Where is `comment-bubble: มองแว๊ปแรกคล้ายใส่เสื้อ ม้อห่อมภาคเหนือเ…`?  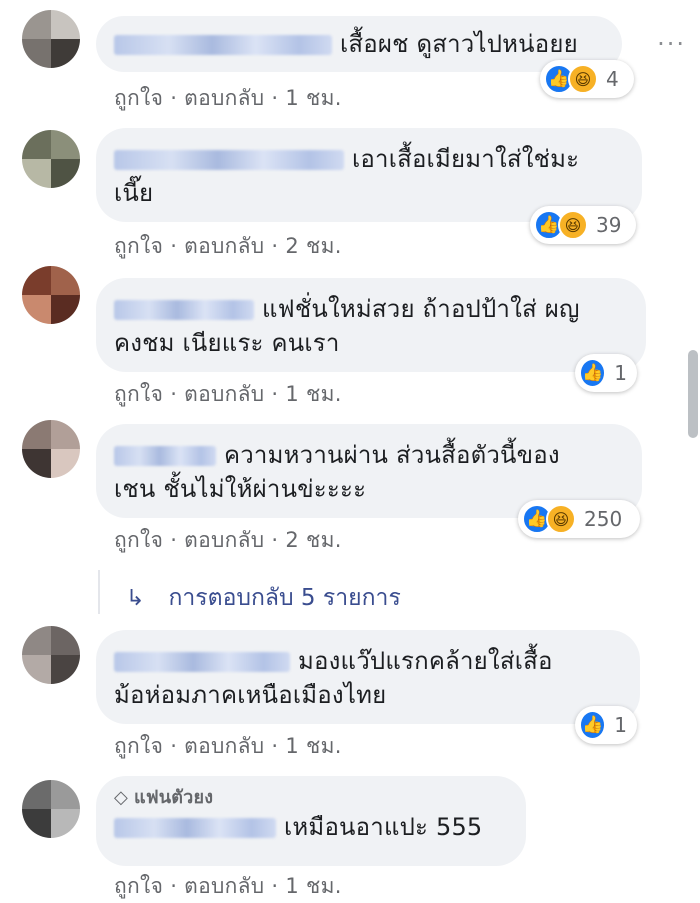 comment-bubble: มองแว๊ปแรกคล้ายใส่เสื้อ ม้อห่อมภาคเหนือเ… is located at coordinates (368, 677).